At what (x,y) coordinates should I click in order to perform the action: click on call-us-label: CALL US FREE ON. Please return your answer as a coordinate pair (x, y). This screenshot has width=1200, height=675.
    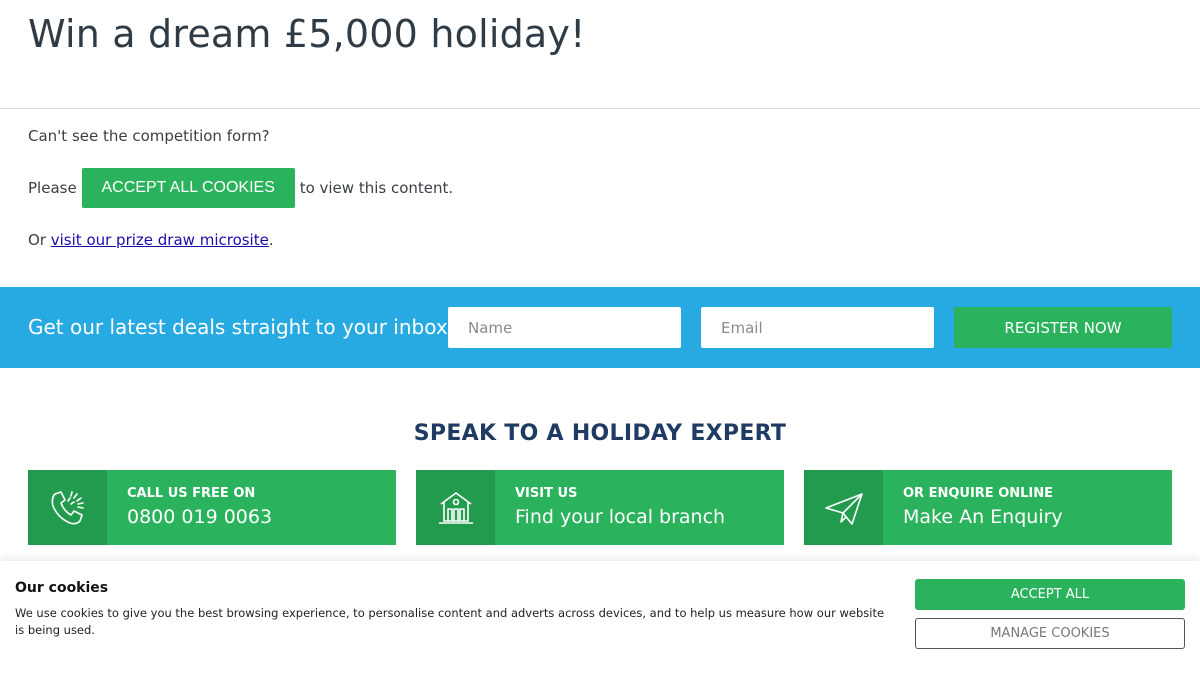
    Looking at the image, I should click on (191, 493).